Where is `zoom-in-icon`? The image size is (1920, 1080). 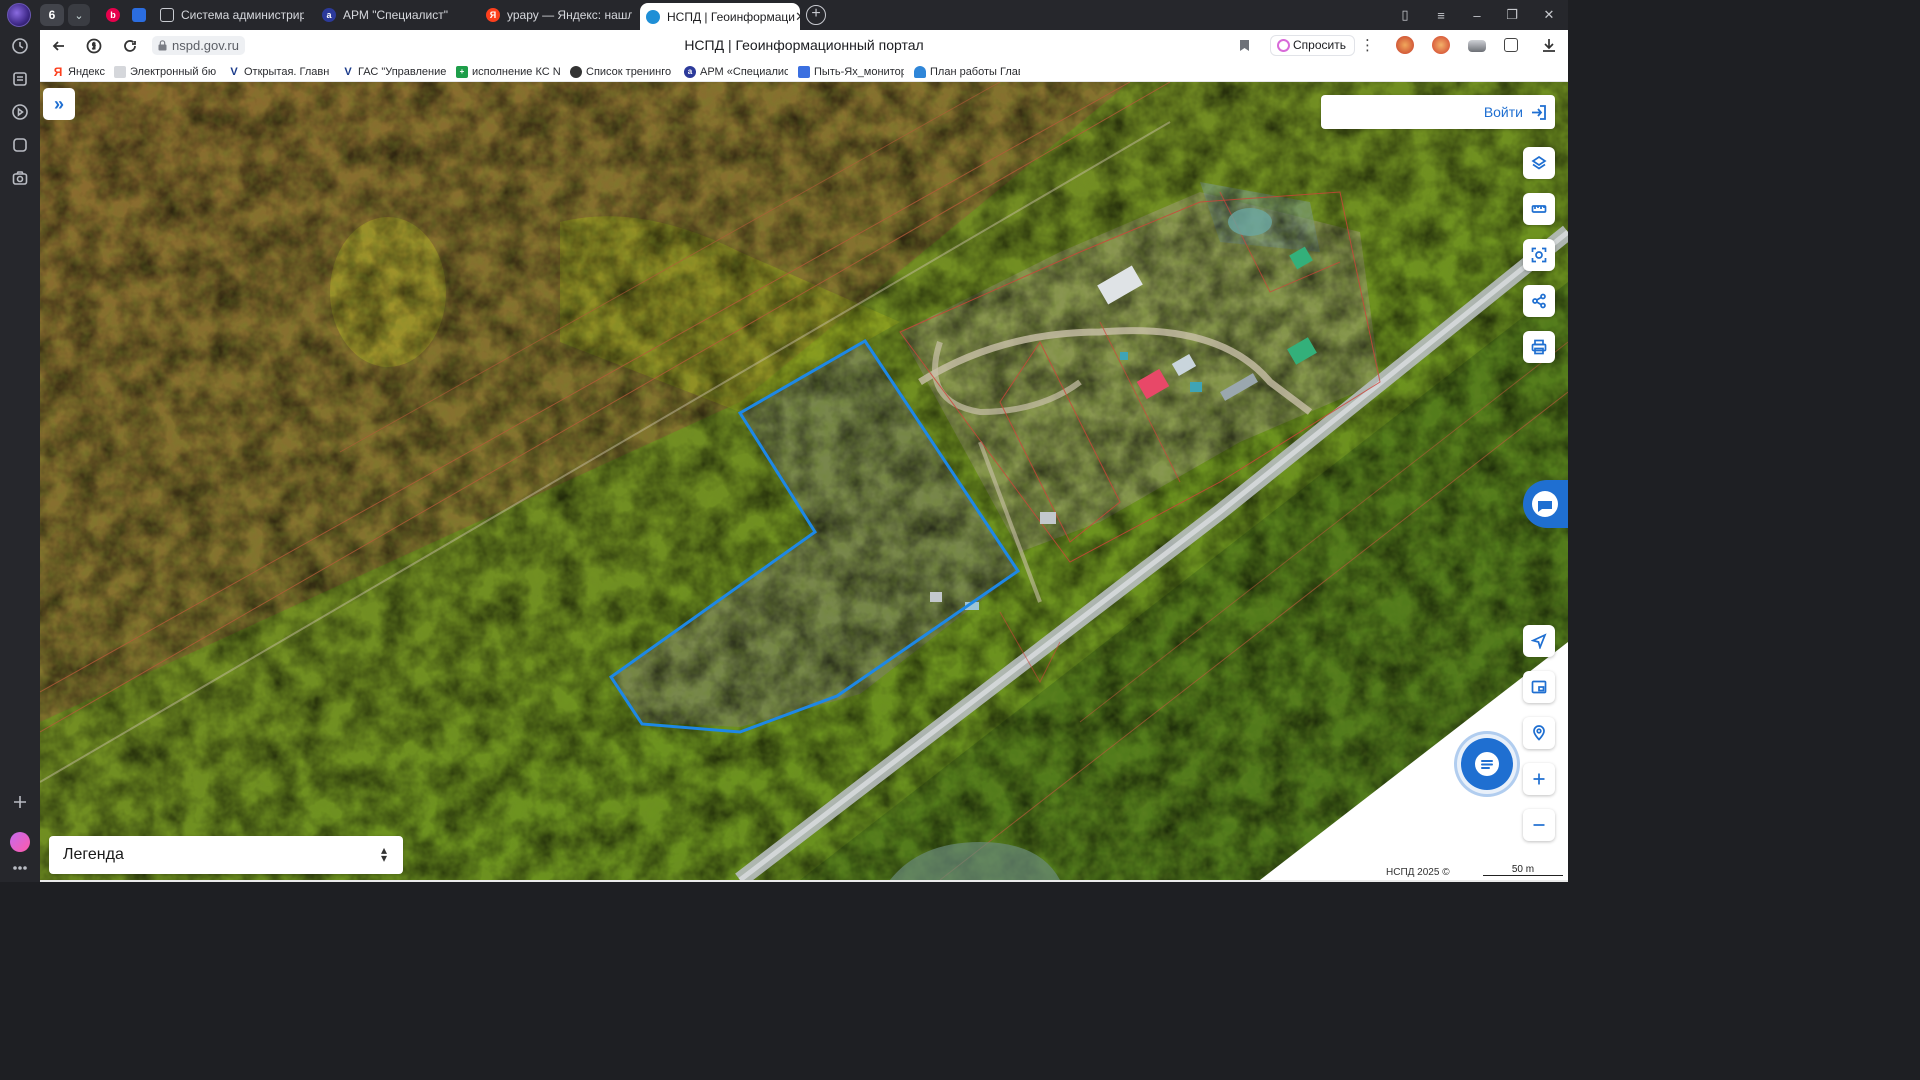
zoom-in-icon is located at coordinates (1539, 779).